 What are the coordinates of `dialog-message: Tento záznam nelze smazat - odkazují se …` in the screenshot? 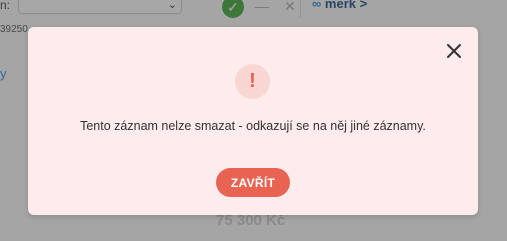 It's located at (253, 126).